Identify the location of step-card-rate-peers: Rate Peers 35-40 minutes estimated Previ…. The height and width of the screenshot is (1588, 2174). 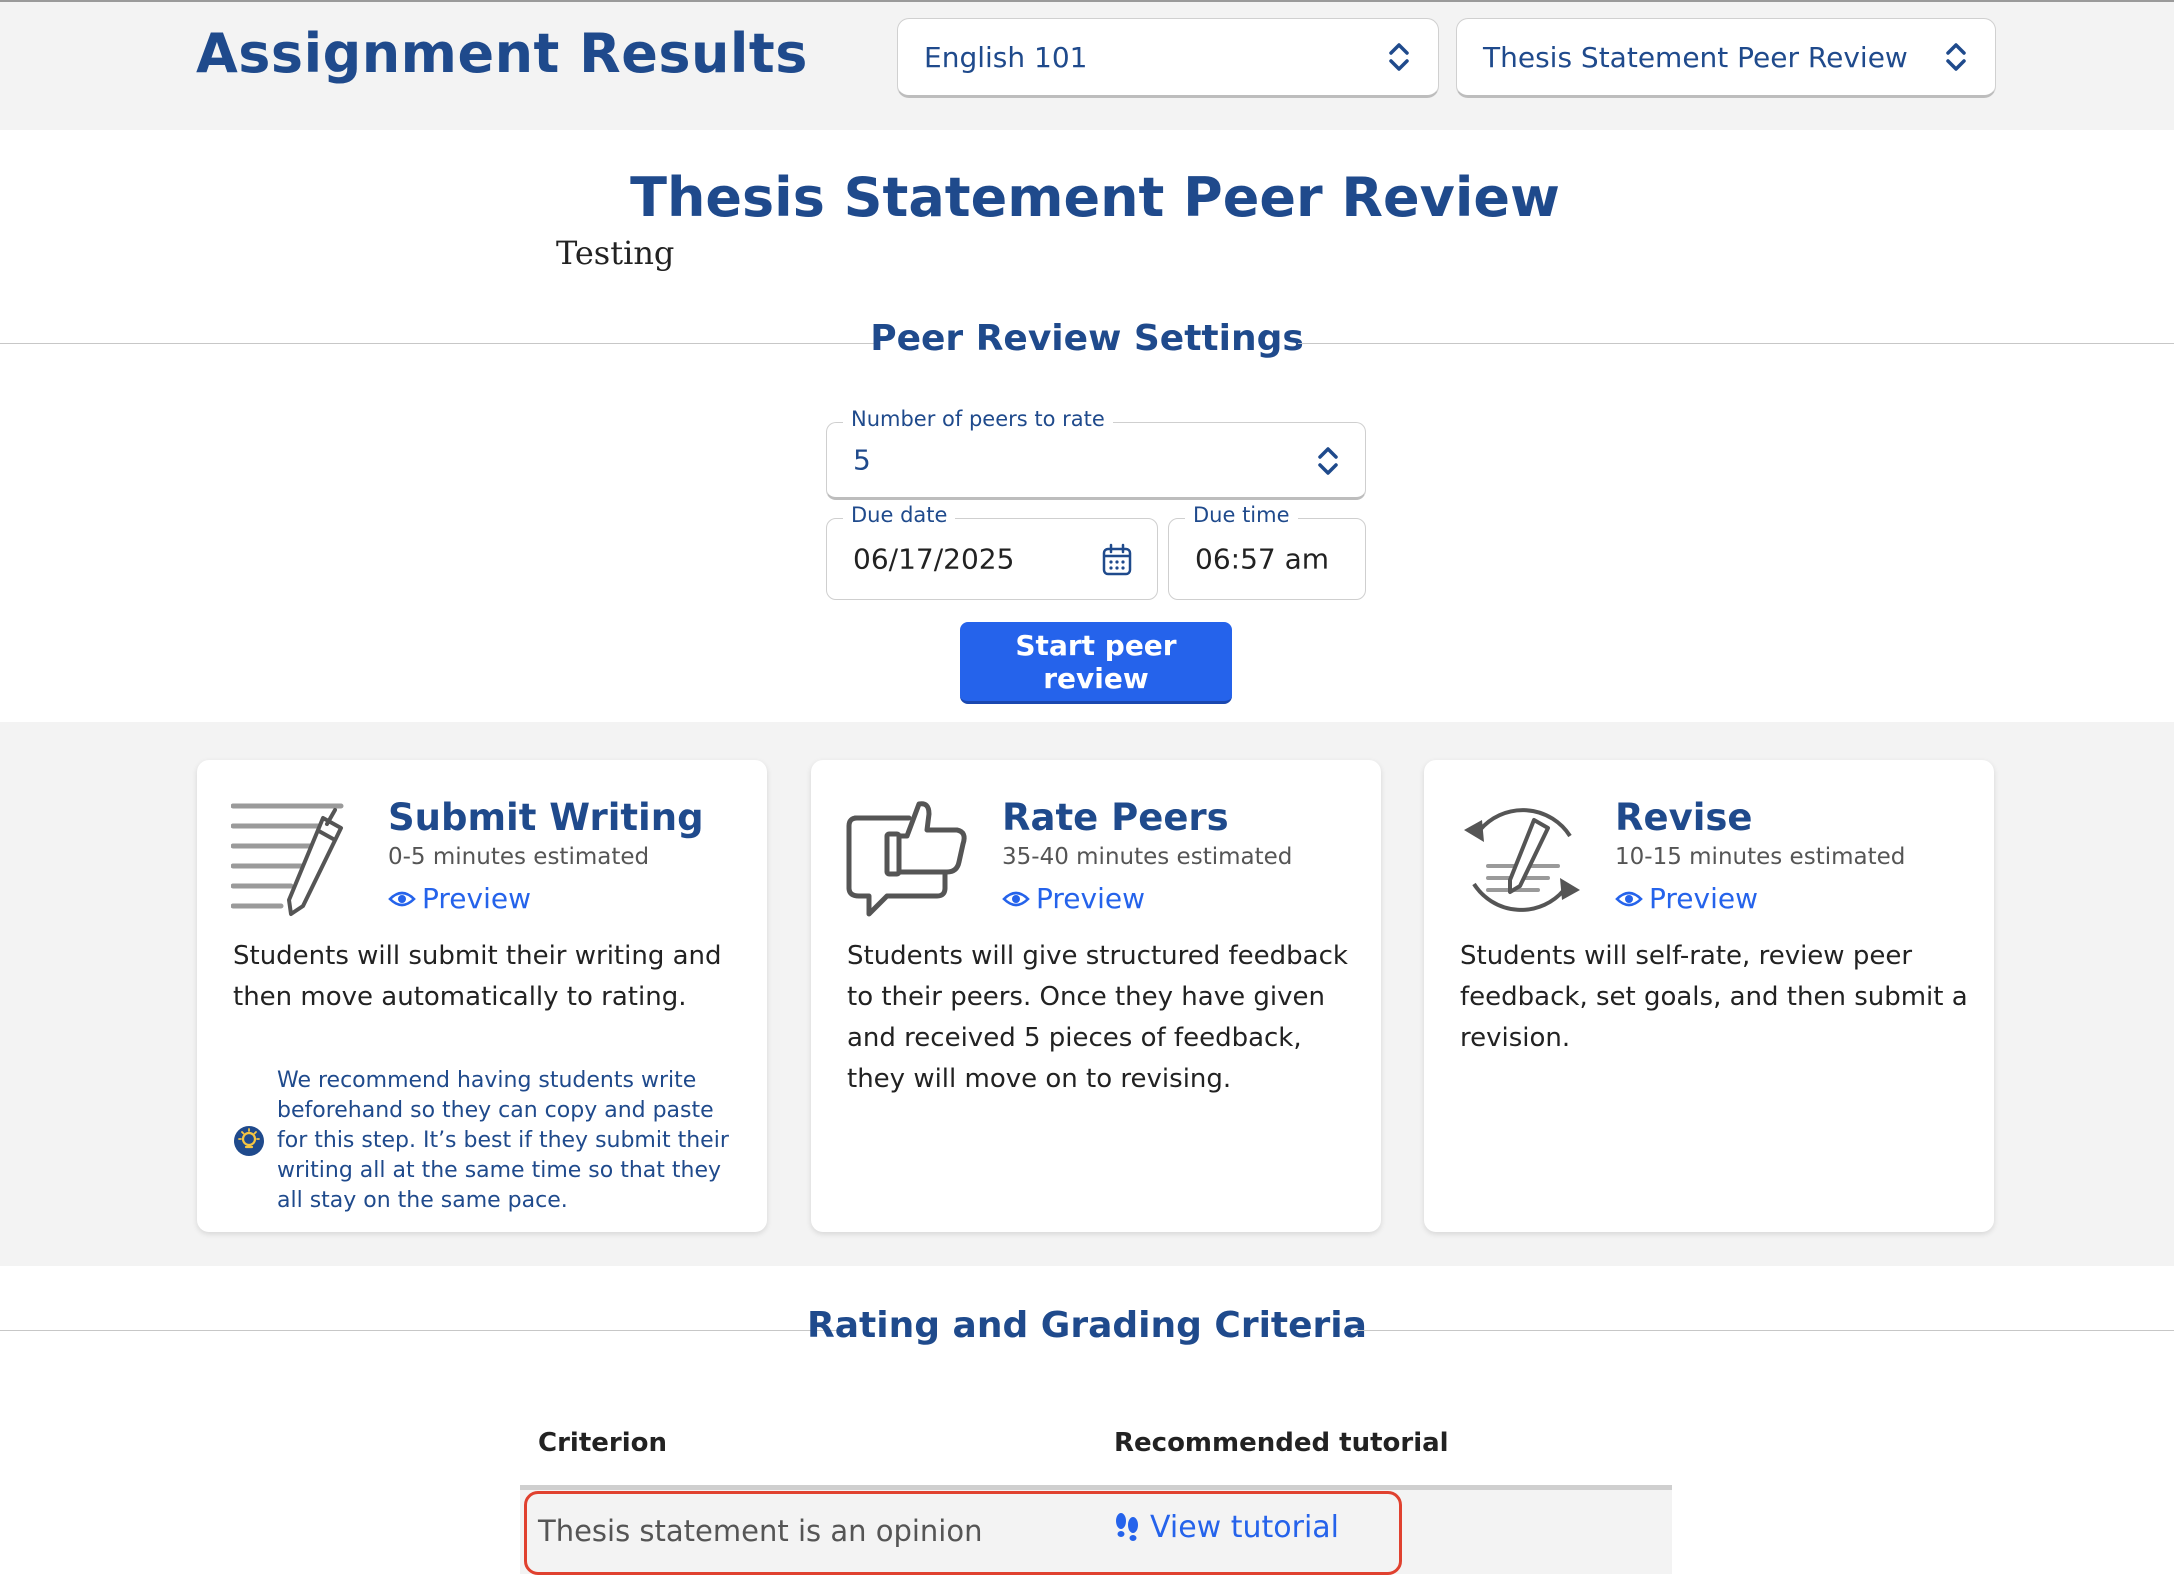
(1096, 996).